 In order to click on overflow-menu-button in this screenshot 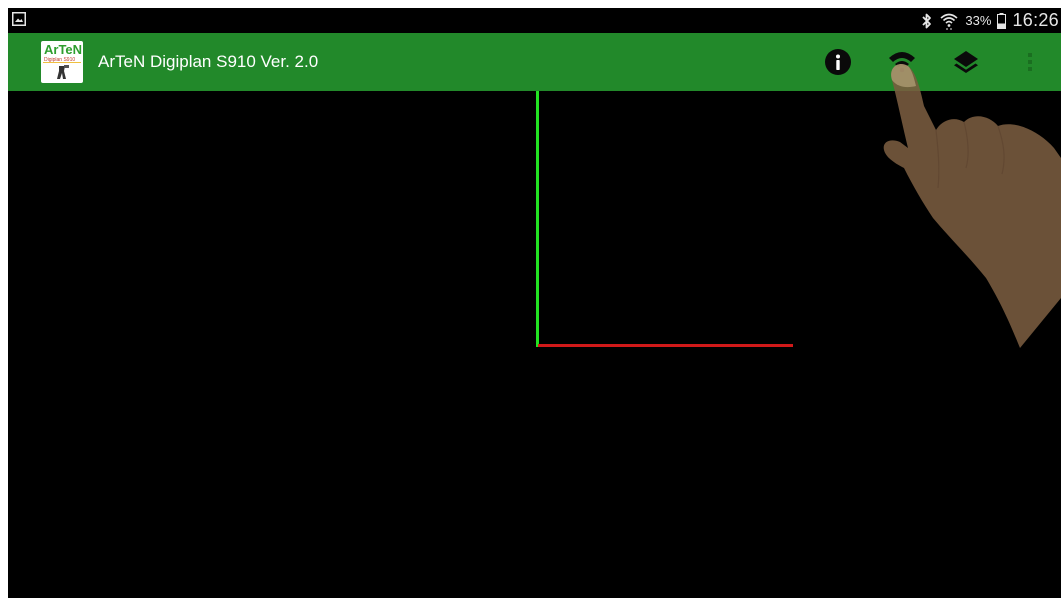, I will do `click(1030, 62)`.